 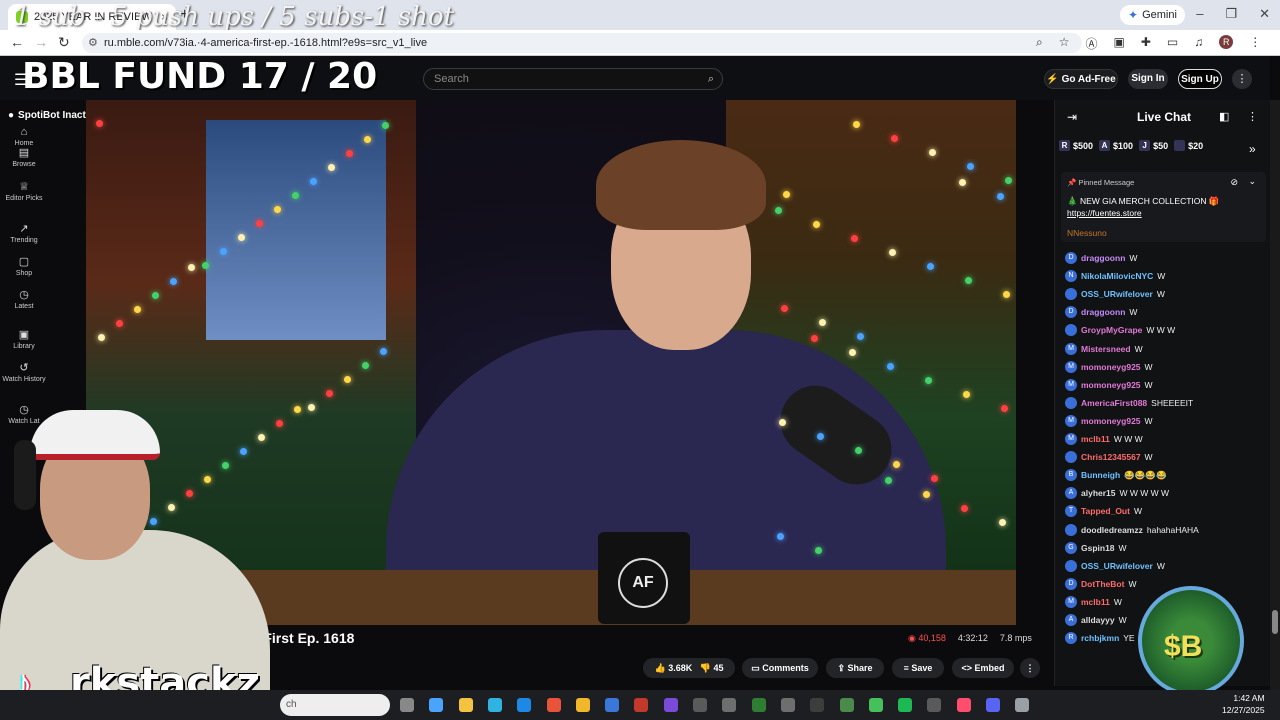 What do you see at coordinates (1148, 79) in the screenshot?
I see `sign-in-button: Sign In` at bounding box center [1148, 79].